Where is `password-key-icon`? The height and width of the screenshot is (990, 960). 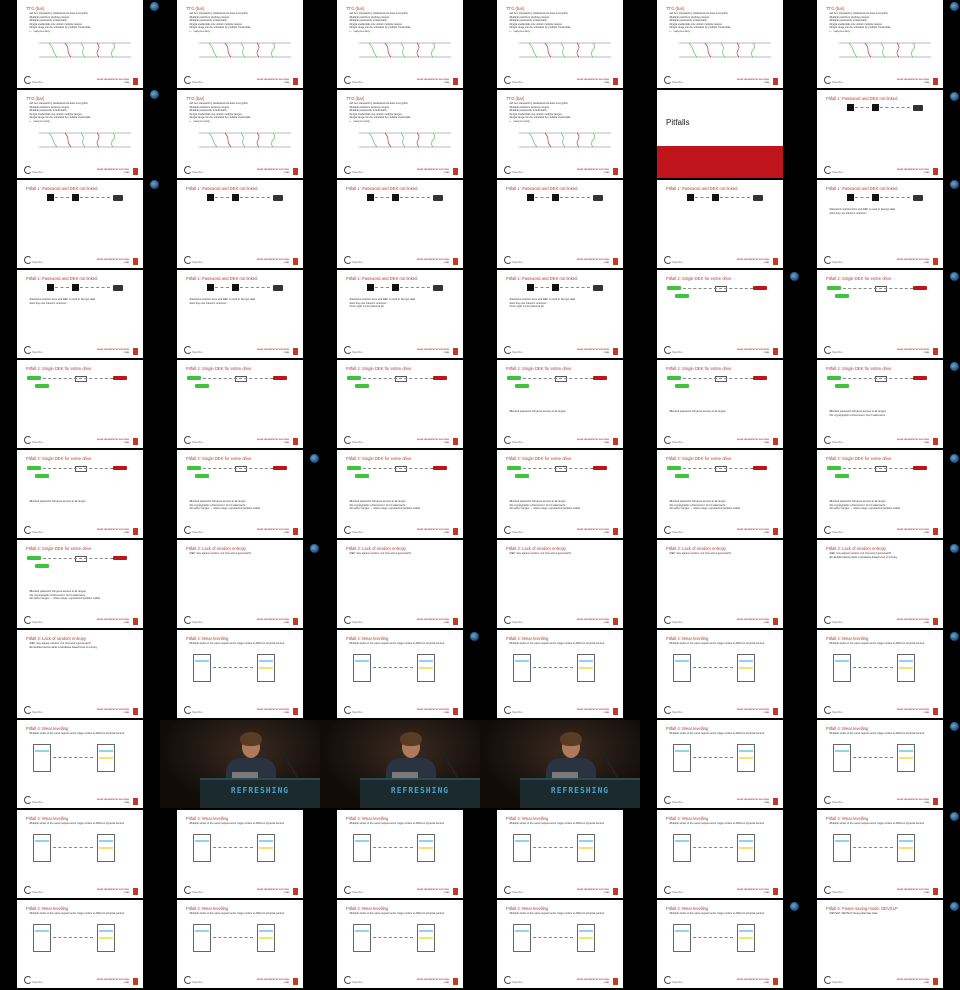 password-key-icon is located at coordinates (850, 197).